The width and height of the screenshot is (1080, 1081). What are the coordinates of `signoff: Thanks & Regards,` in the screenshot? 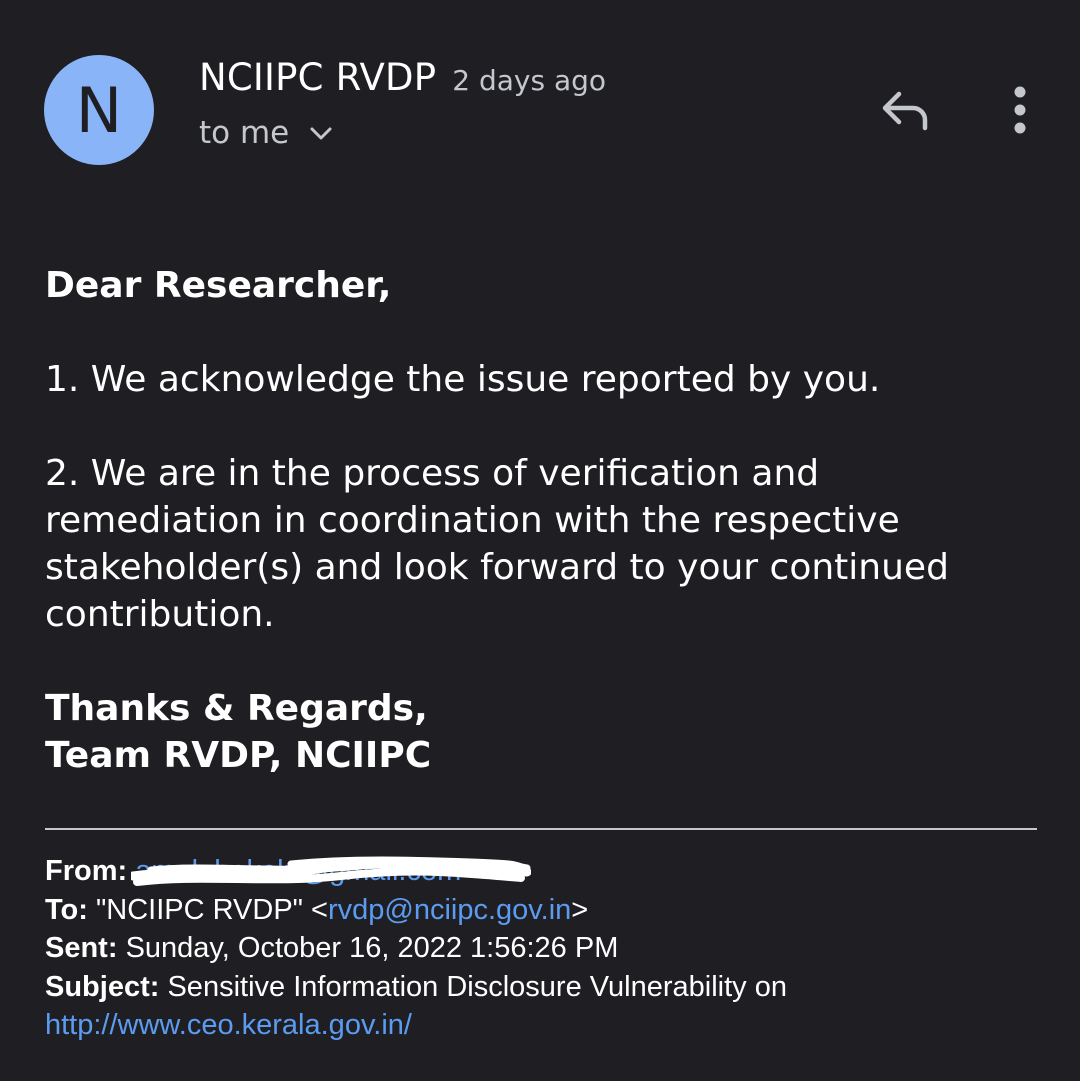 It's located at (236, 708).